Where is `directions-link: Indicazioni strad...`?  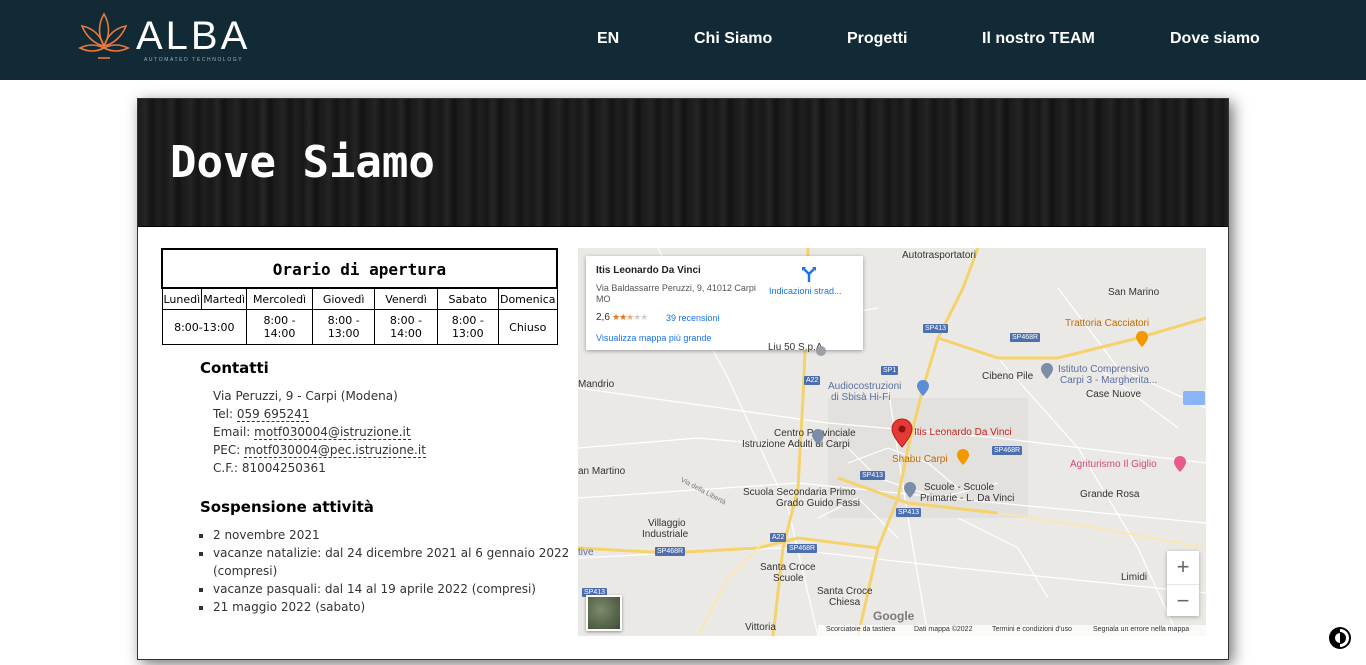
directions-link: Indicazioni strad... is located at coordinates (805, 291).